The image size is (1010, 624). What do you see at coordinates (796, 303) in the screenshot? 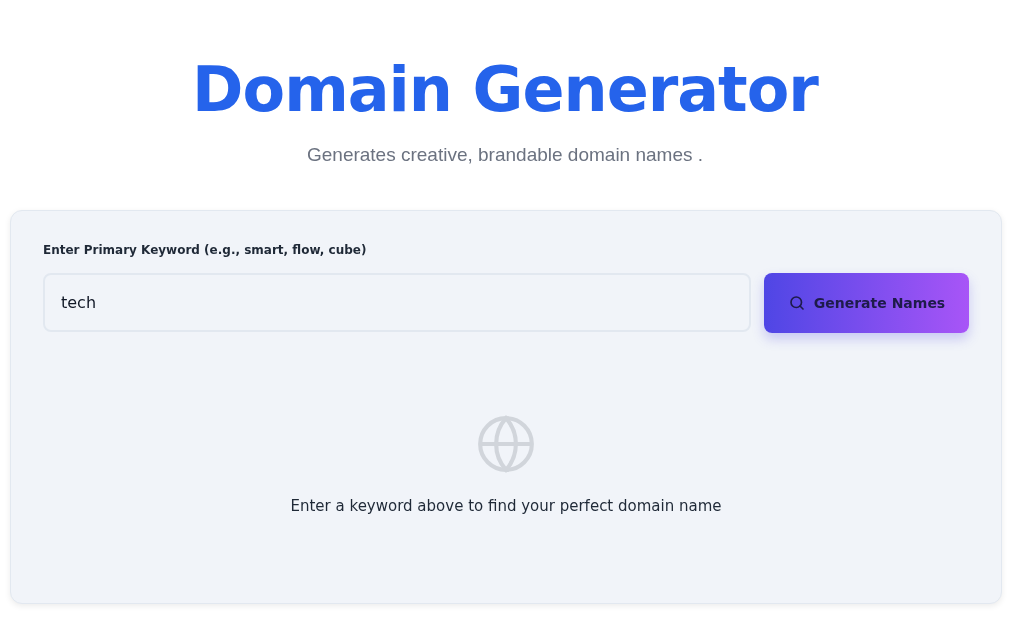
I see `search-icon` at bounding box center [796, 303].